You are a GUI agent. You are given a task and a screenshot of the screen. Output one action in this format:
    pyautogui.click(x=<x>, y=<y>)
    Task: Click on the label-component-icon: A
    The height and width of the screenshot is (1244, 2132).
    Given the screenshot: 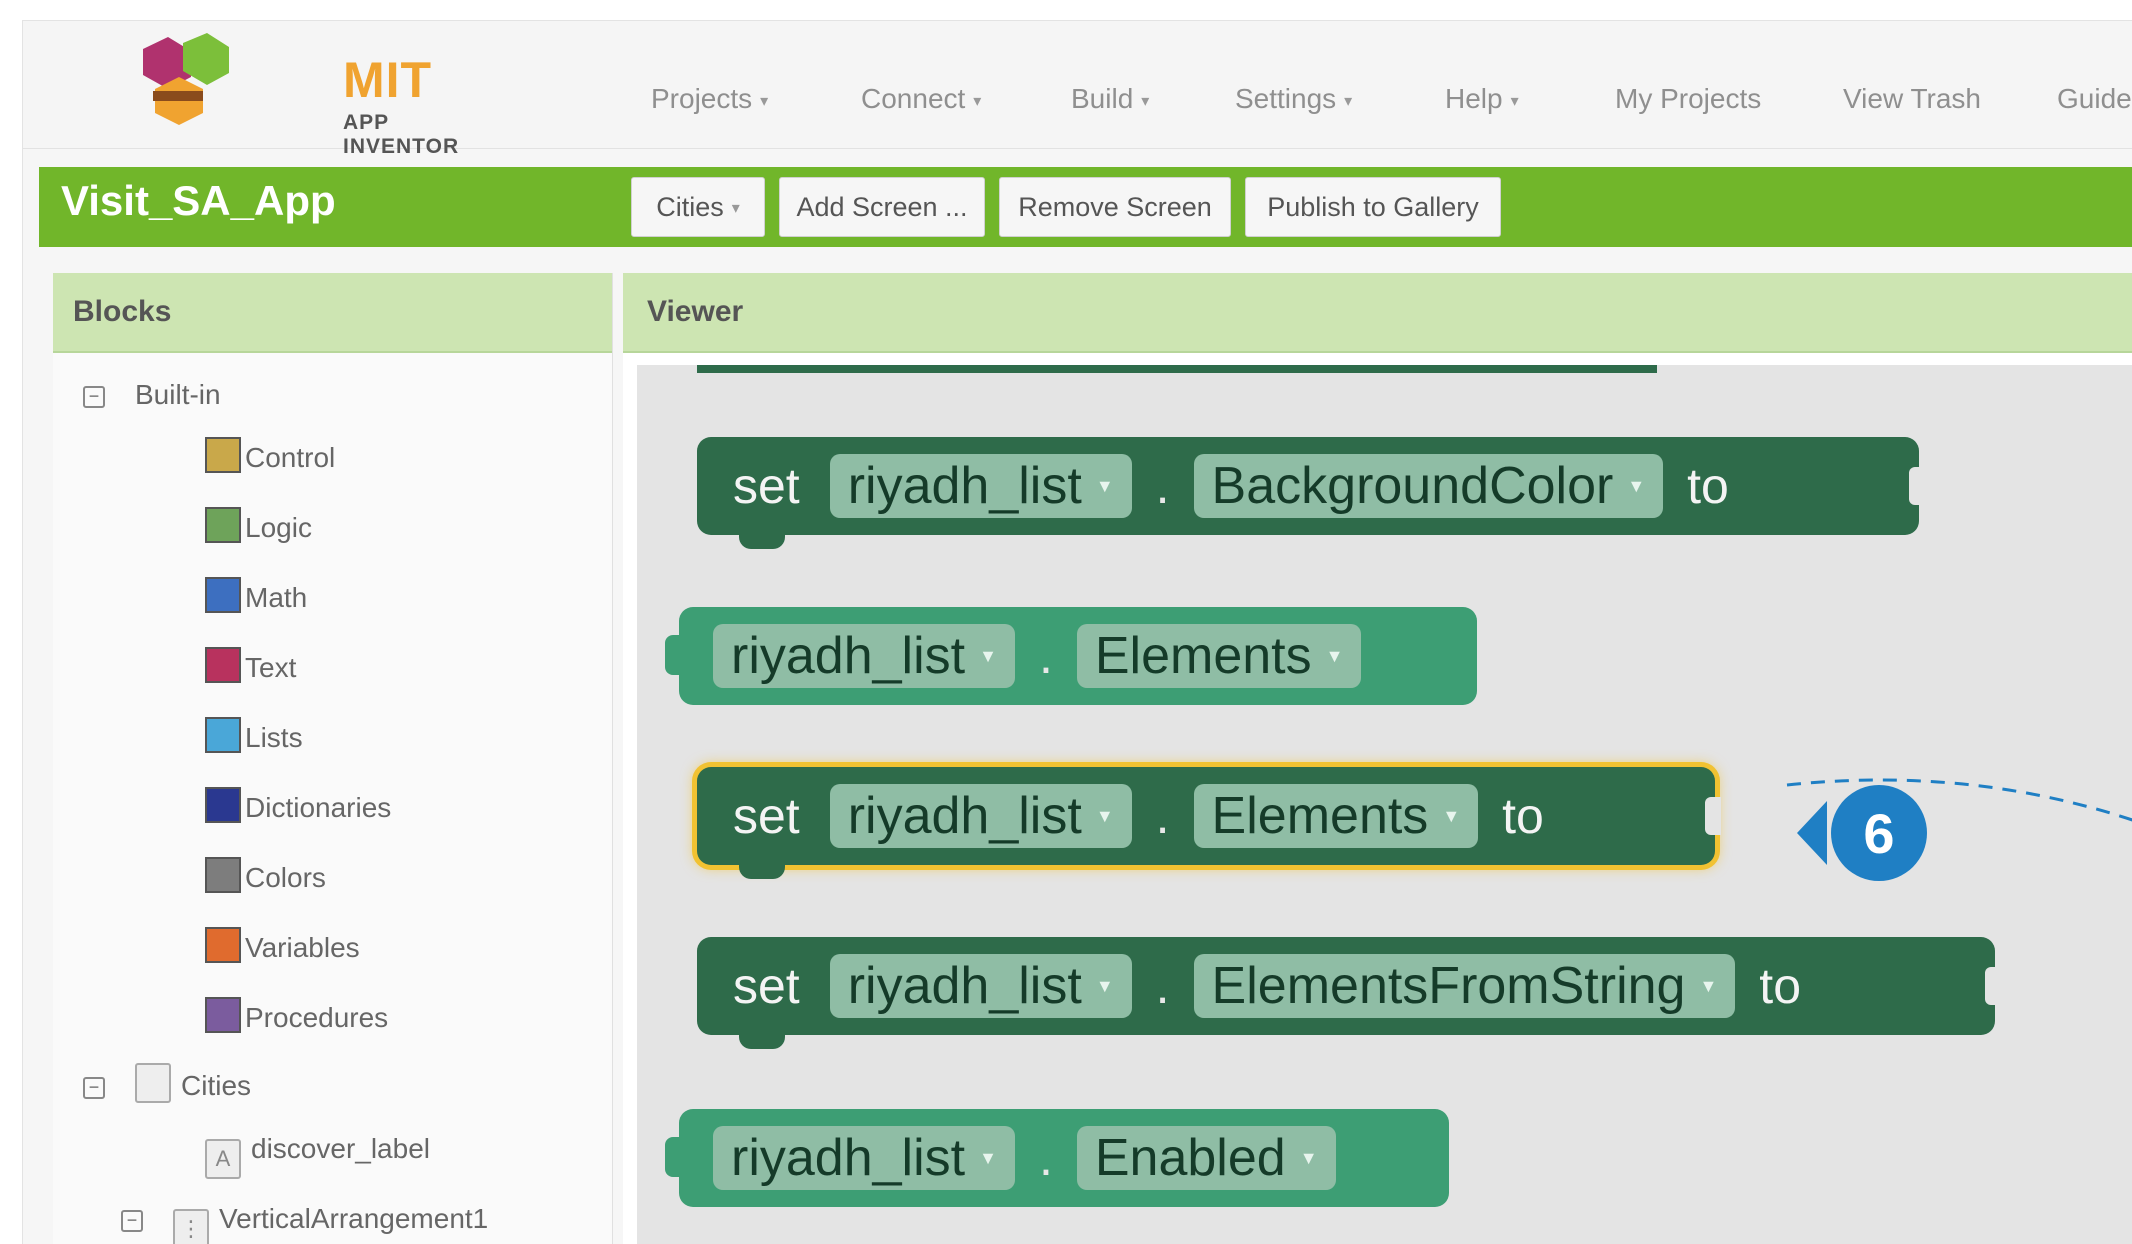 What is the action you would take?
    pyautogui.click(x=223, y=1159)
    